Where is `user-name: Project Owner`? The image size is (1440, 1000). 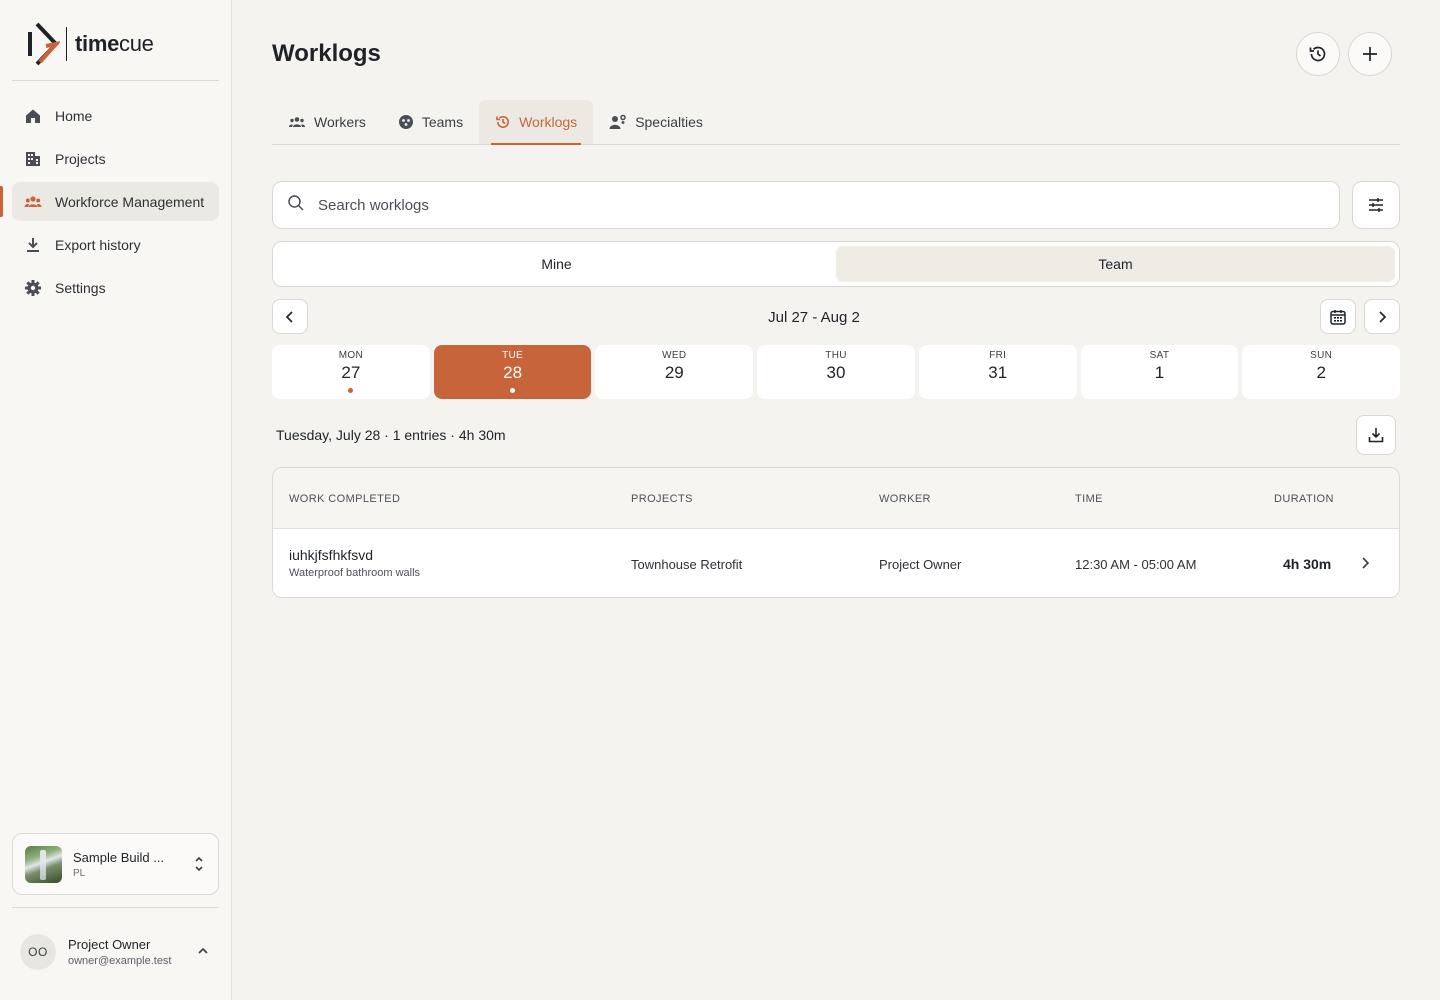 user-name: Project Owner is located at coordinates (109, 944).